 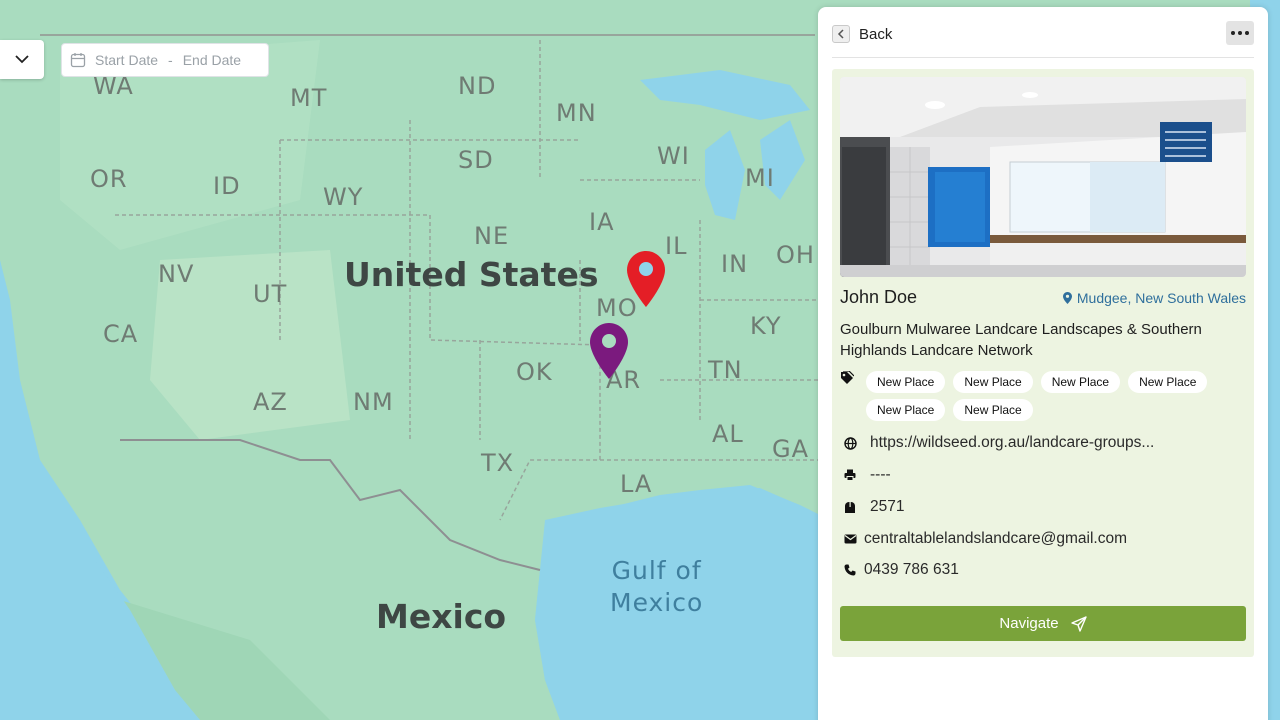 I want to click on state-label: ID, so click(x=227, y=186).